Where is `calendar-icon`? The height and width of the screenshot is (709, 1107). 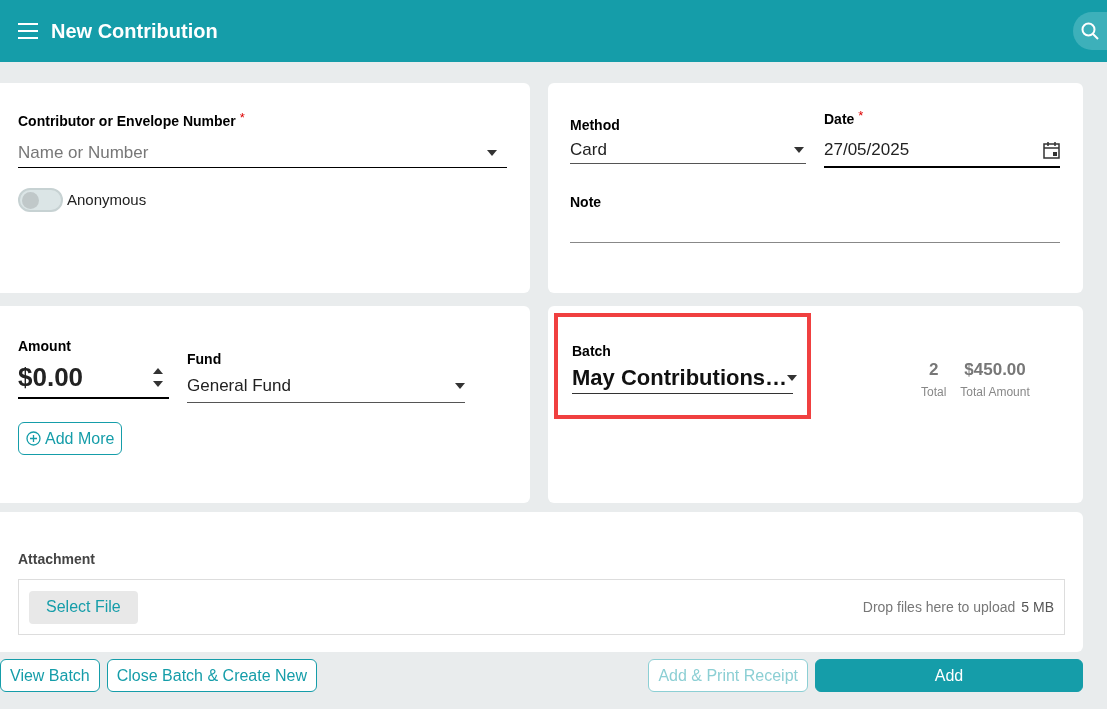
calendar-icon is located at coordinates (1051, 150).